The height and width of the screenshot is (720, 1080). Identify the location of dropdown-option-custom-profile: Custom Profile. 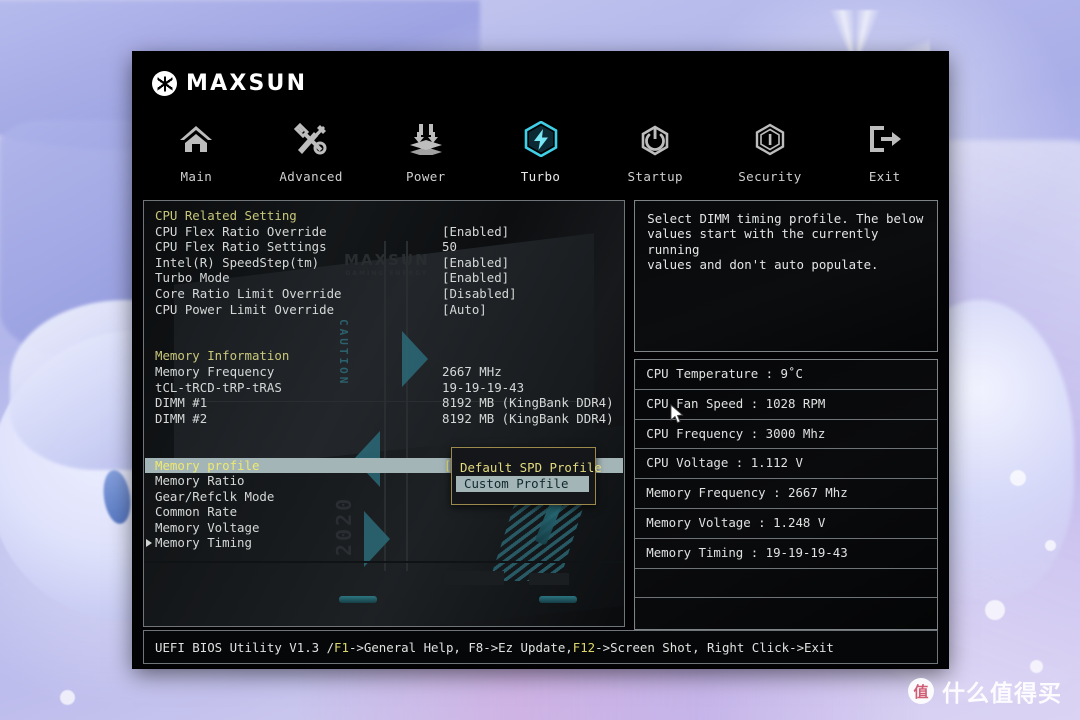
(522, 484).